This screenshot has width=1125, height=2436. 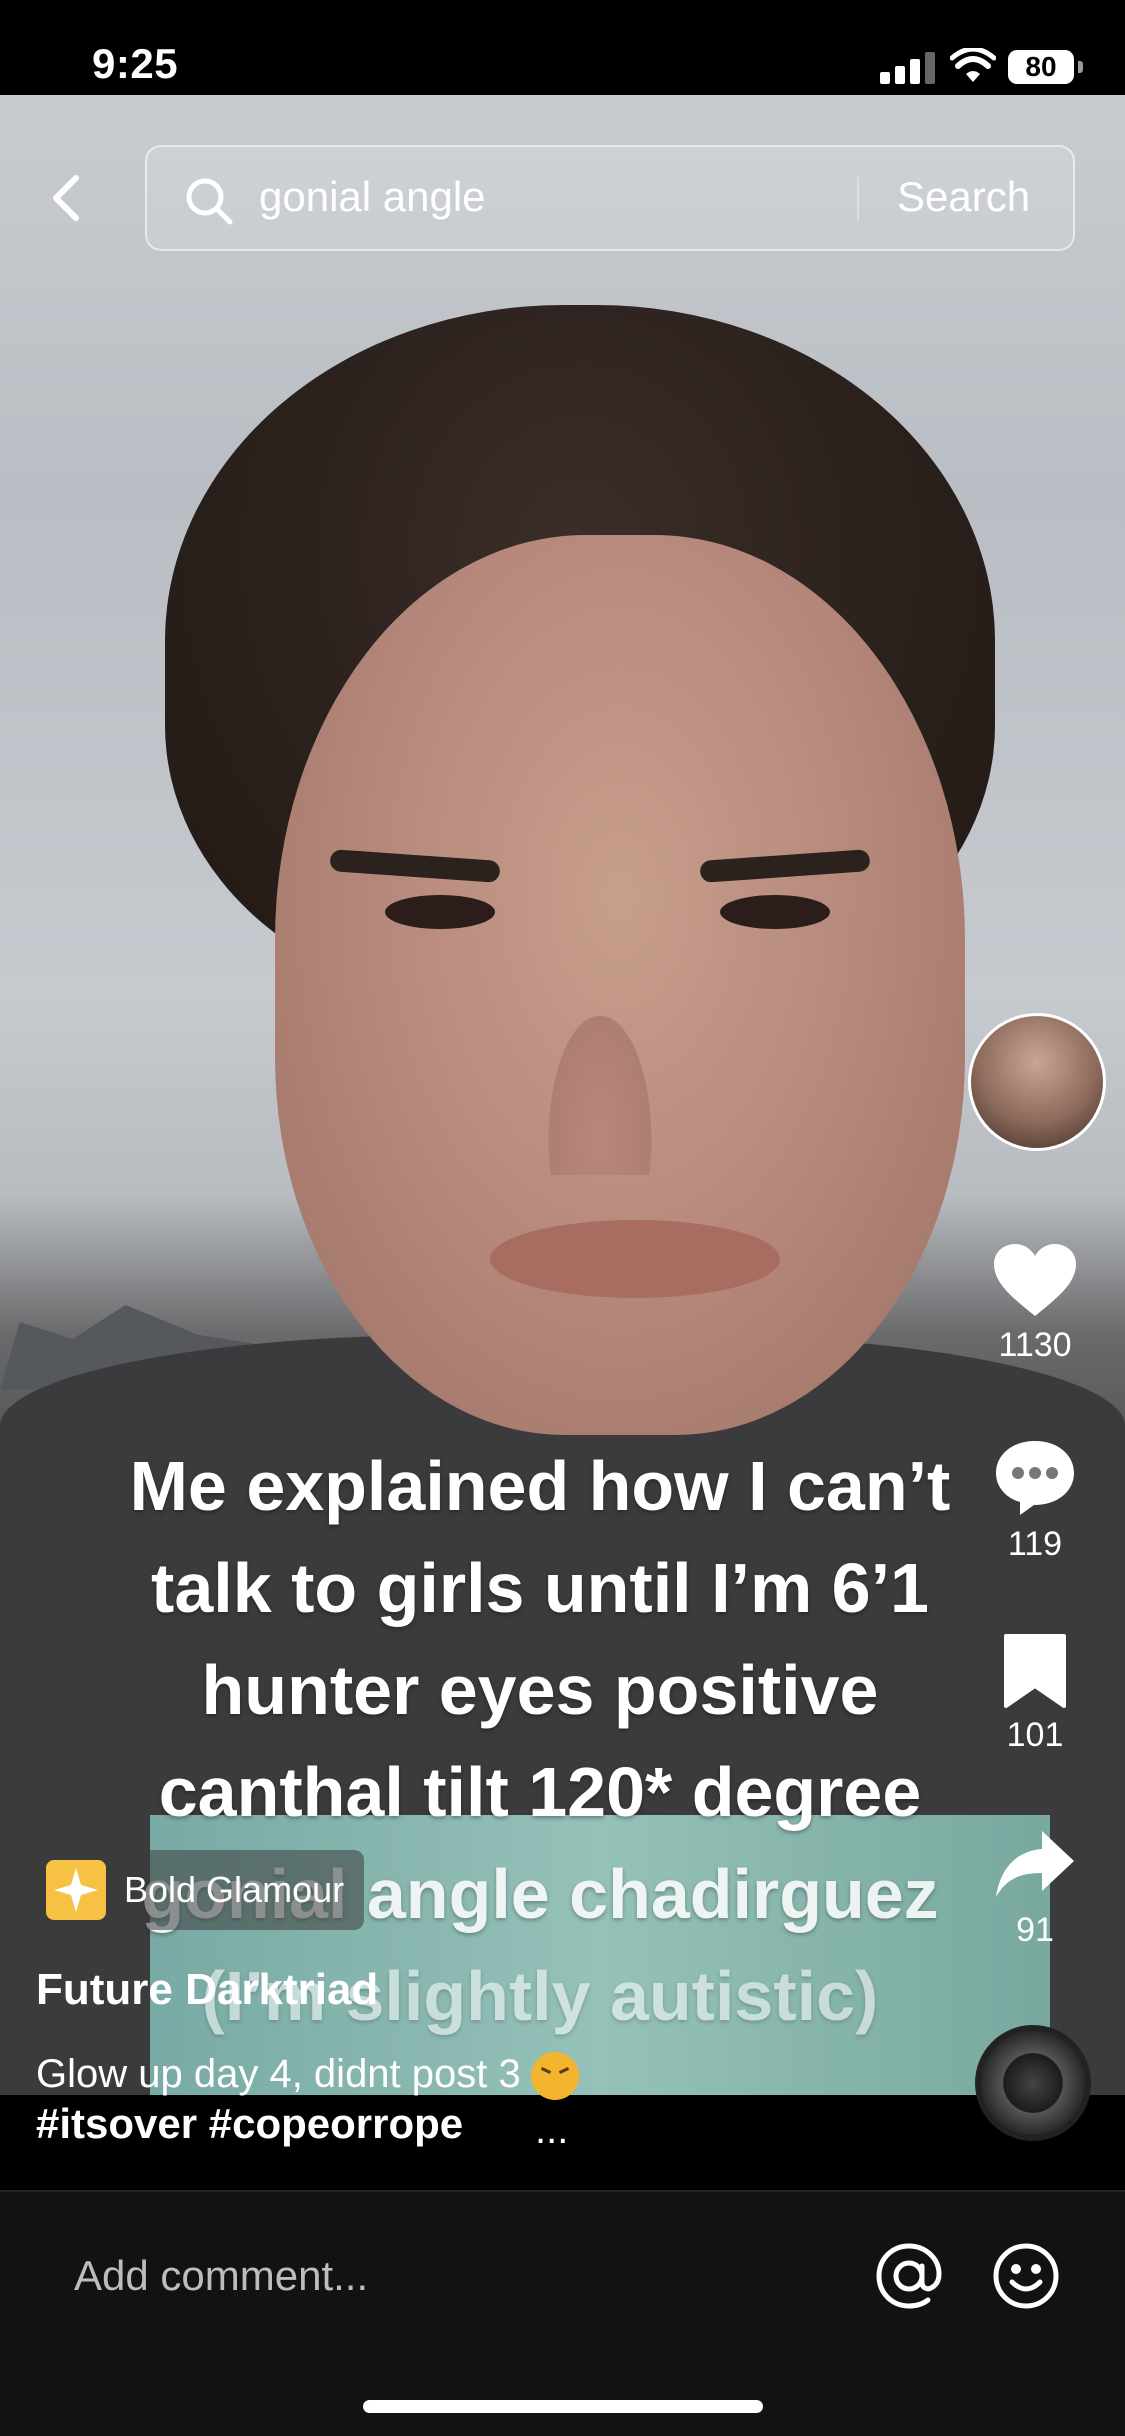 What do you see at coordinates (76, 1890) in the screenshot?
I see `sparkle-icon` at bounding box center [76, 1890].